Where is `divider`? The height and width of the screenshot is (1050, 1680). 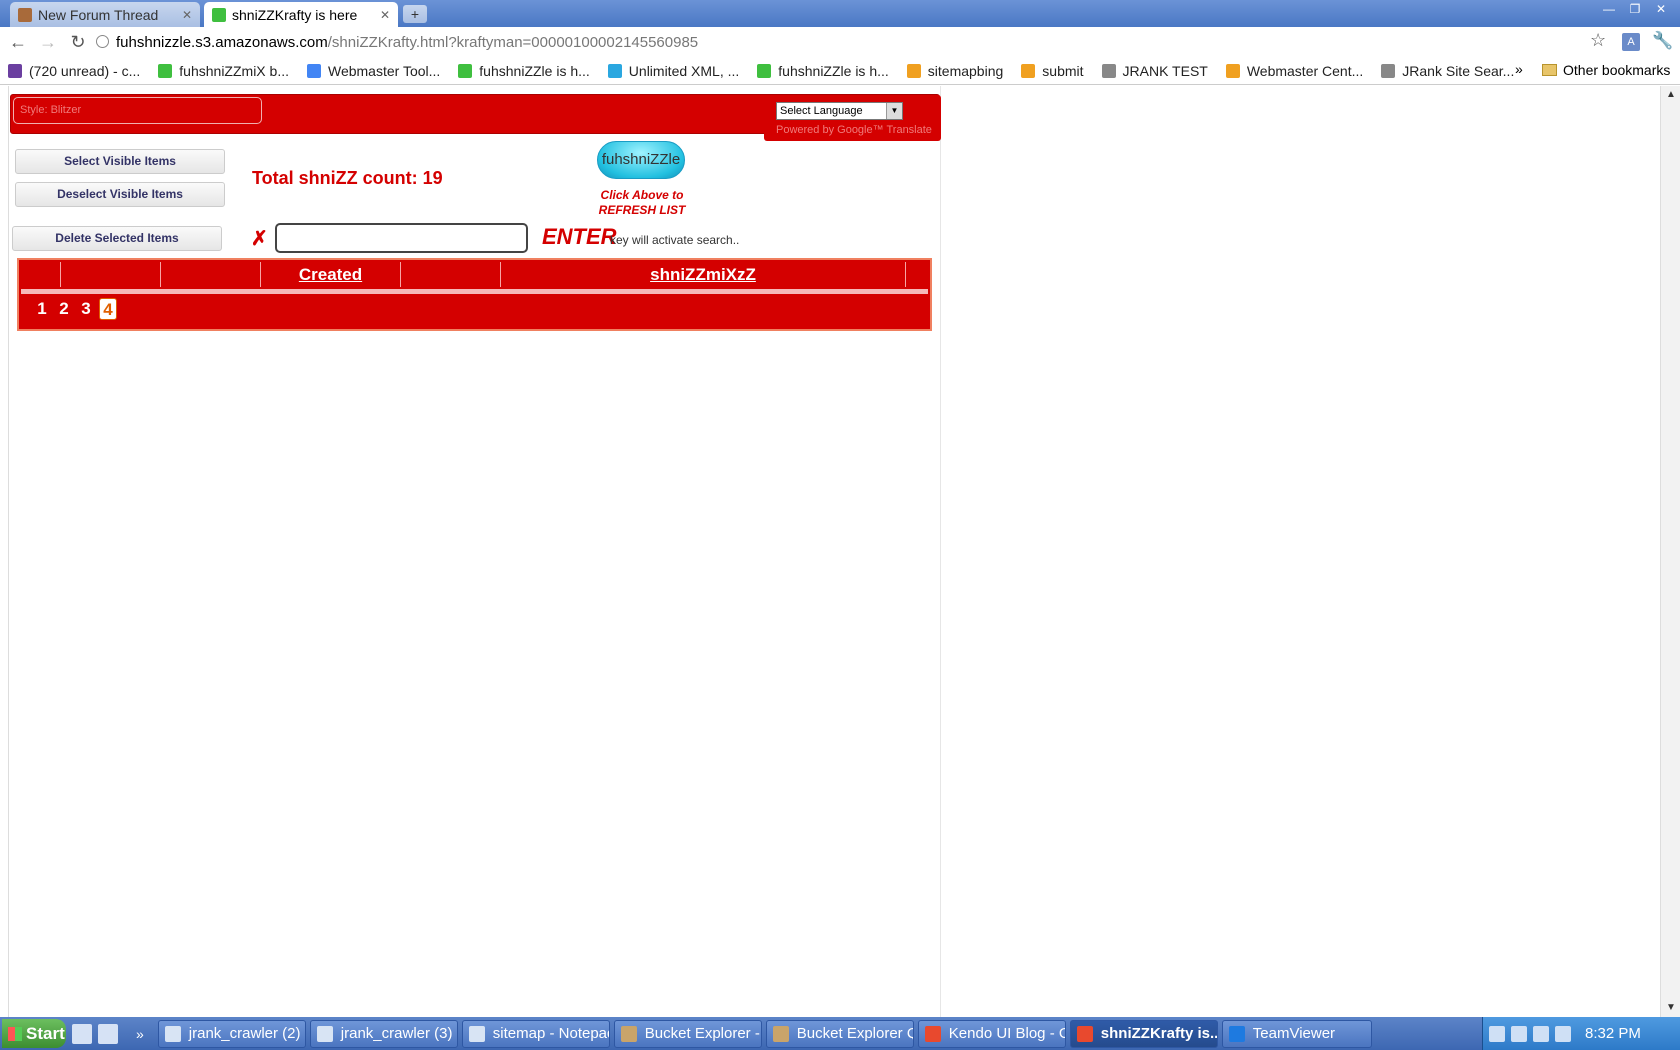 divider is located at coordinates (8, 551).